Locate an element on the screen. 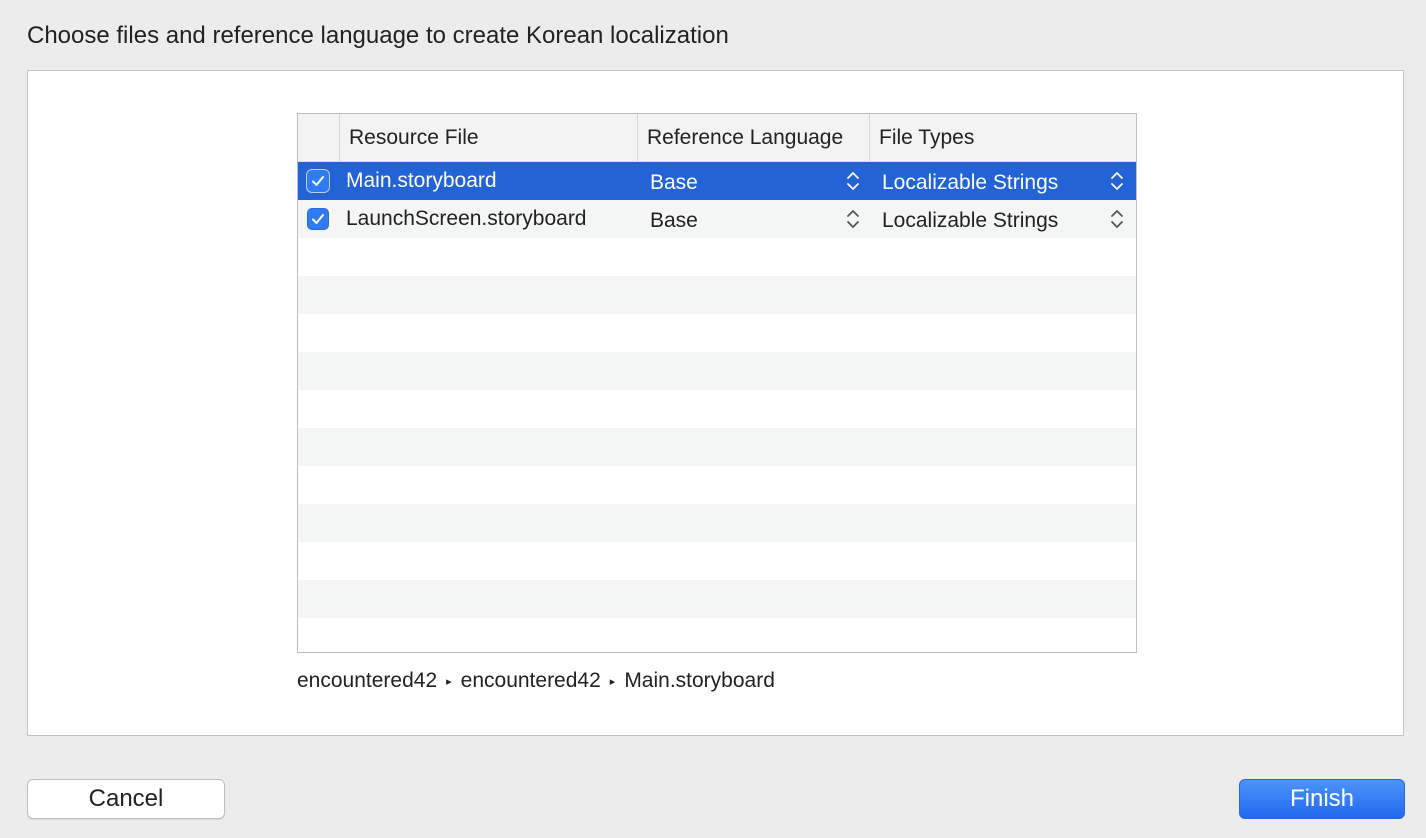  table-row: Main.storyboard Base Localizable Strings is located at coordinates (717, 181).